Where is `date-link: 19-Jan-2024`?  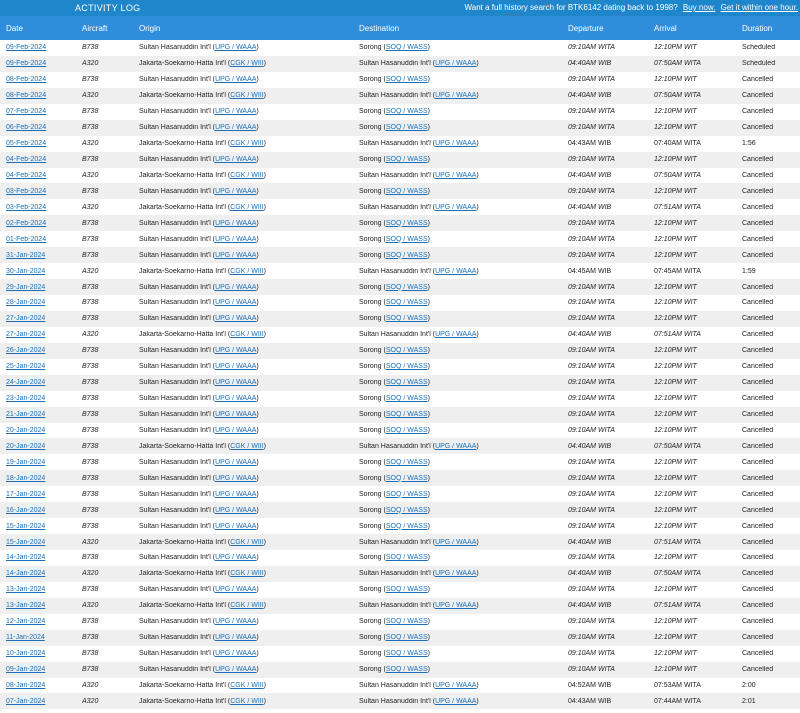
date-link: 19-Jan-2024 is located at coordinates (25, 462).